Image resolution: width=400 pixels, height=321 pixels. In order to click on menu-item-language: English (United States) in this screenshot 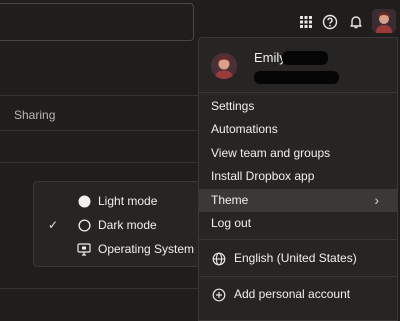, I will do `click(298, 258)`.